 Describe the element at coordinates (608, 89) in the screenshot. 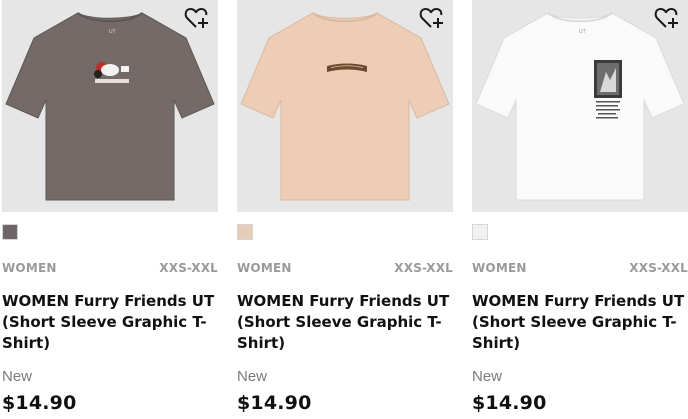

I see `print-graphic` at that location.